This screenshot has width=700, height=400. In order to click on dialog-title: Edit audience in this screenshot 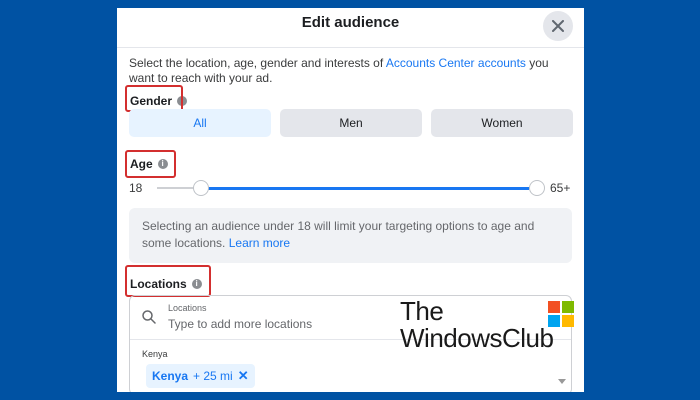, I will do `click(350, 22)`.